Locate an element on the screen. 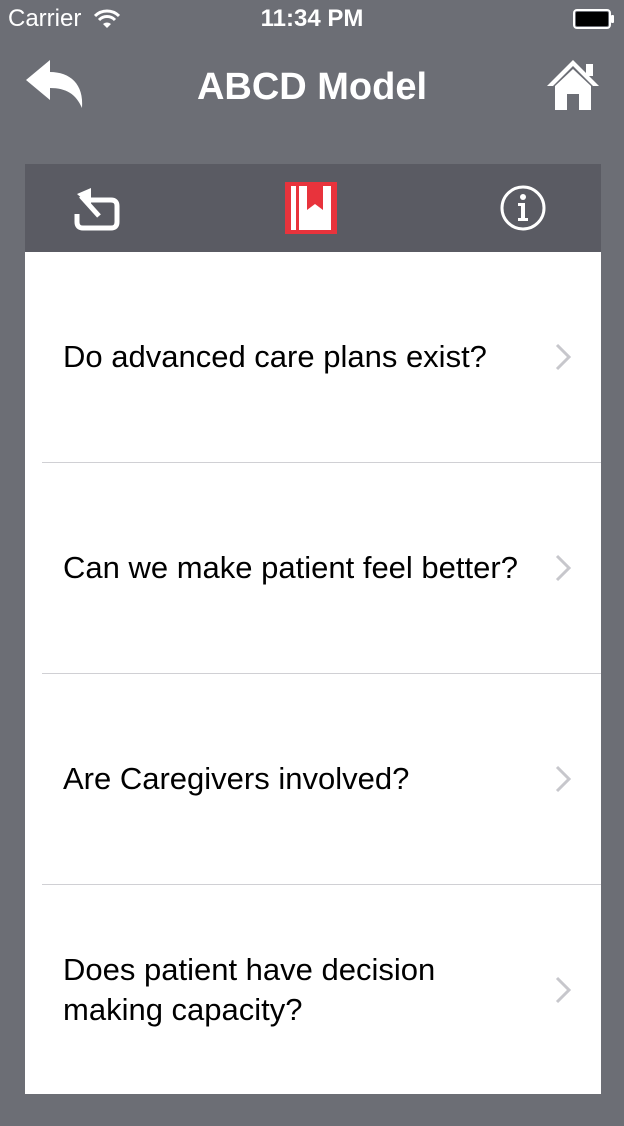 This screenshot has height=1126, width=624. navigation-bar: ABCD Model is located at coordinates (312, 90).